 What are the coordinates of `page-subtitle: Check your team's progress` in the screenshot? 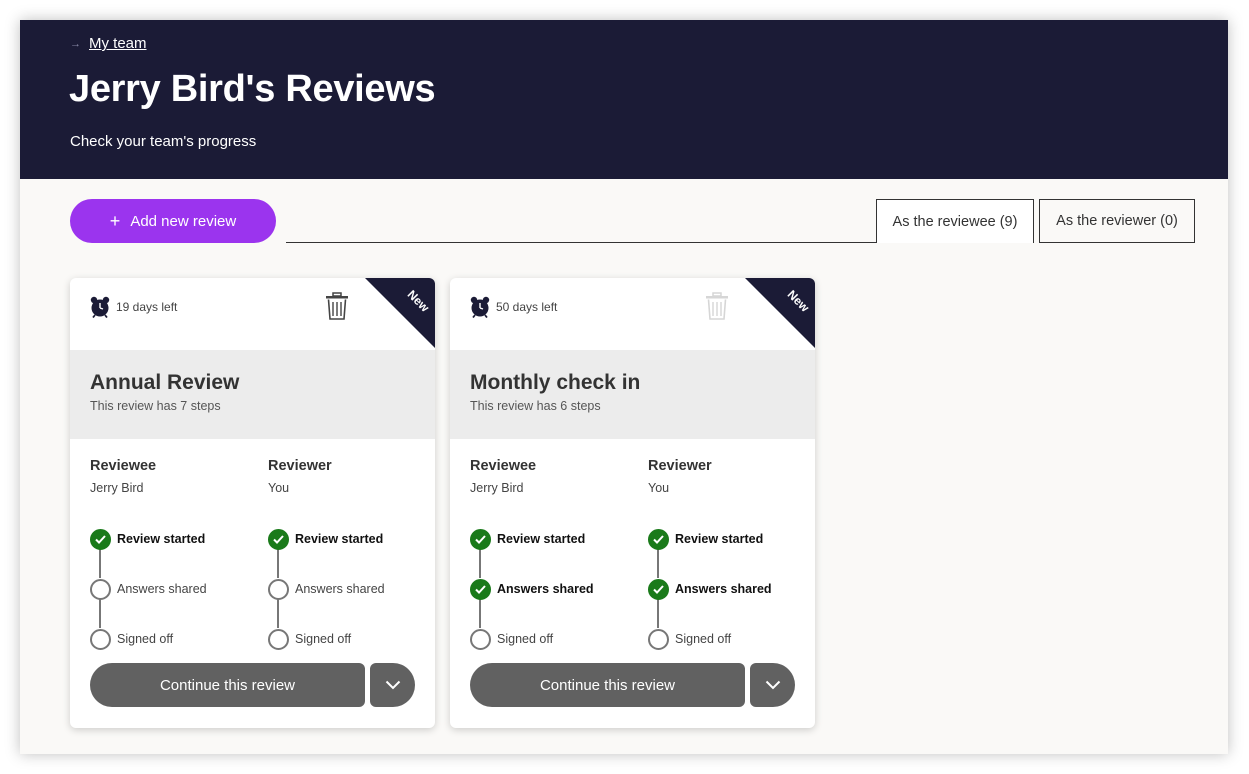 It's located at (163, 141).